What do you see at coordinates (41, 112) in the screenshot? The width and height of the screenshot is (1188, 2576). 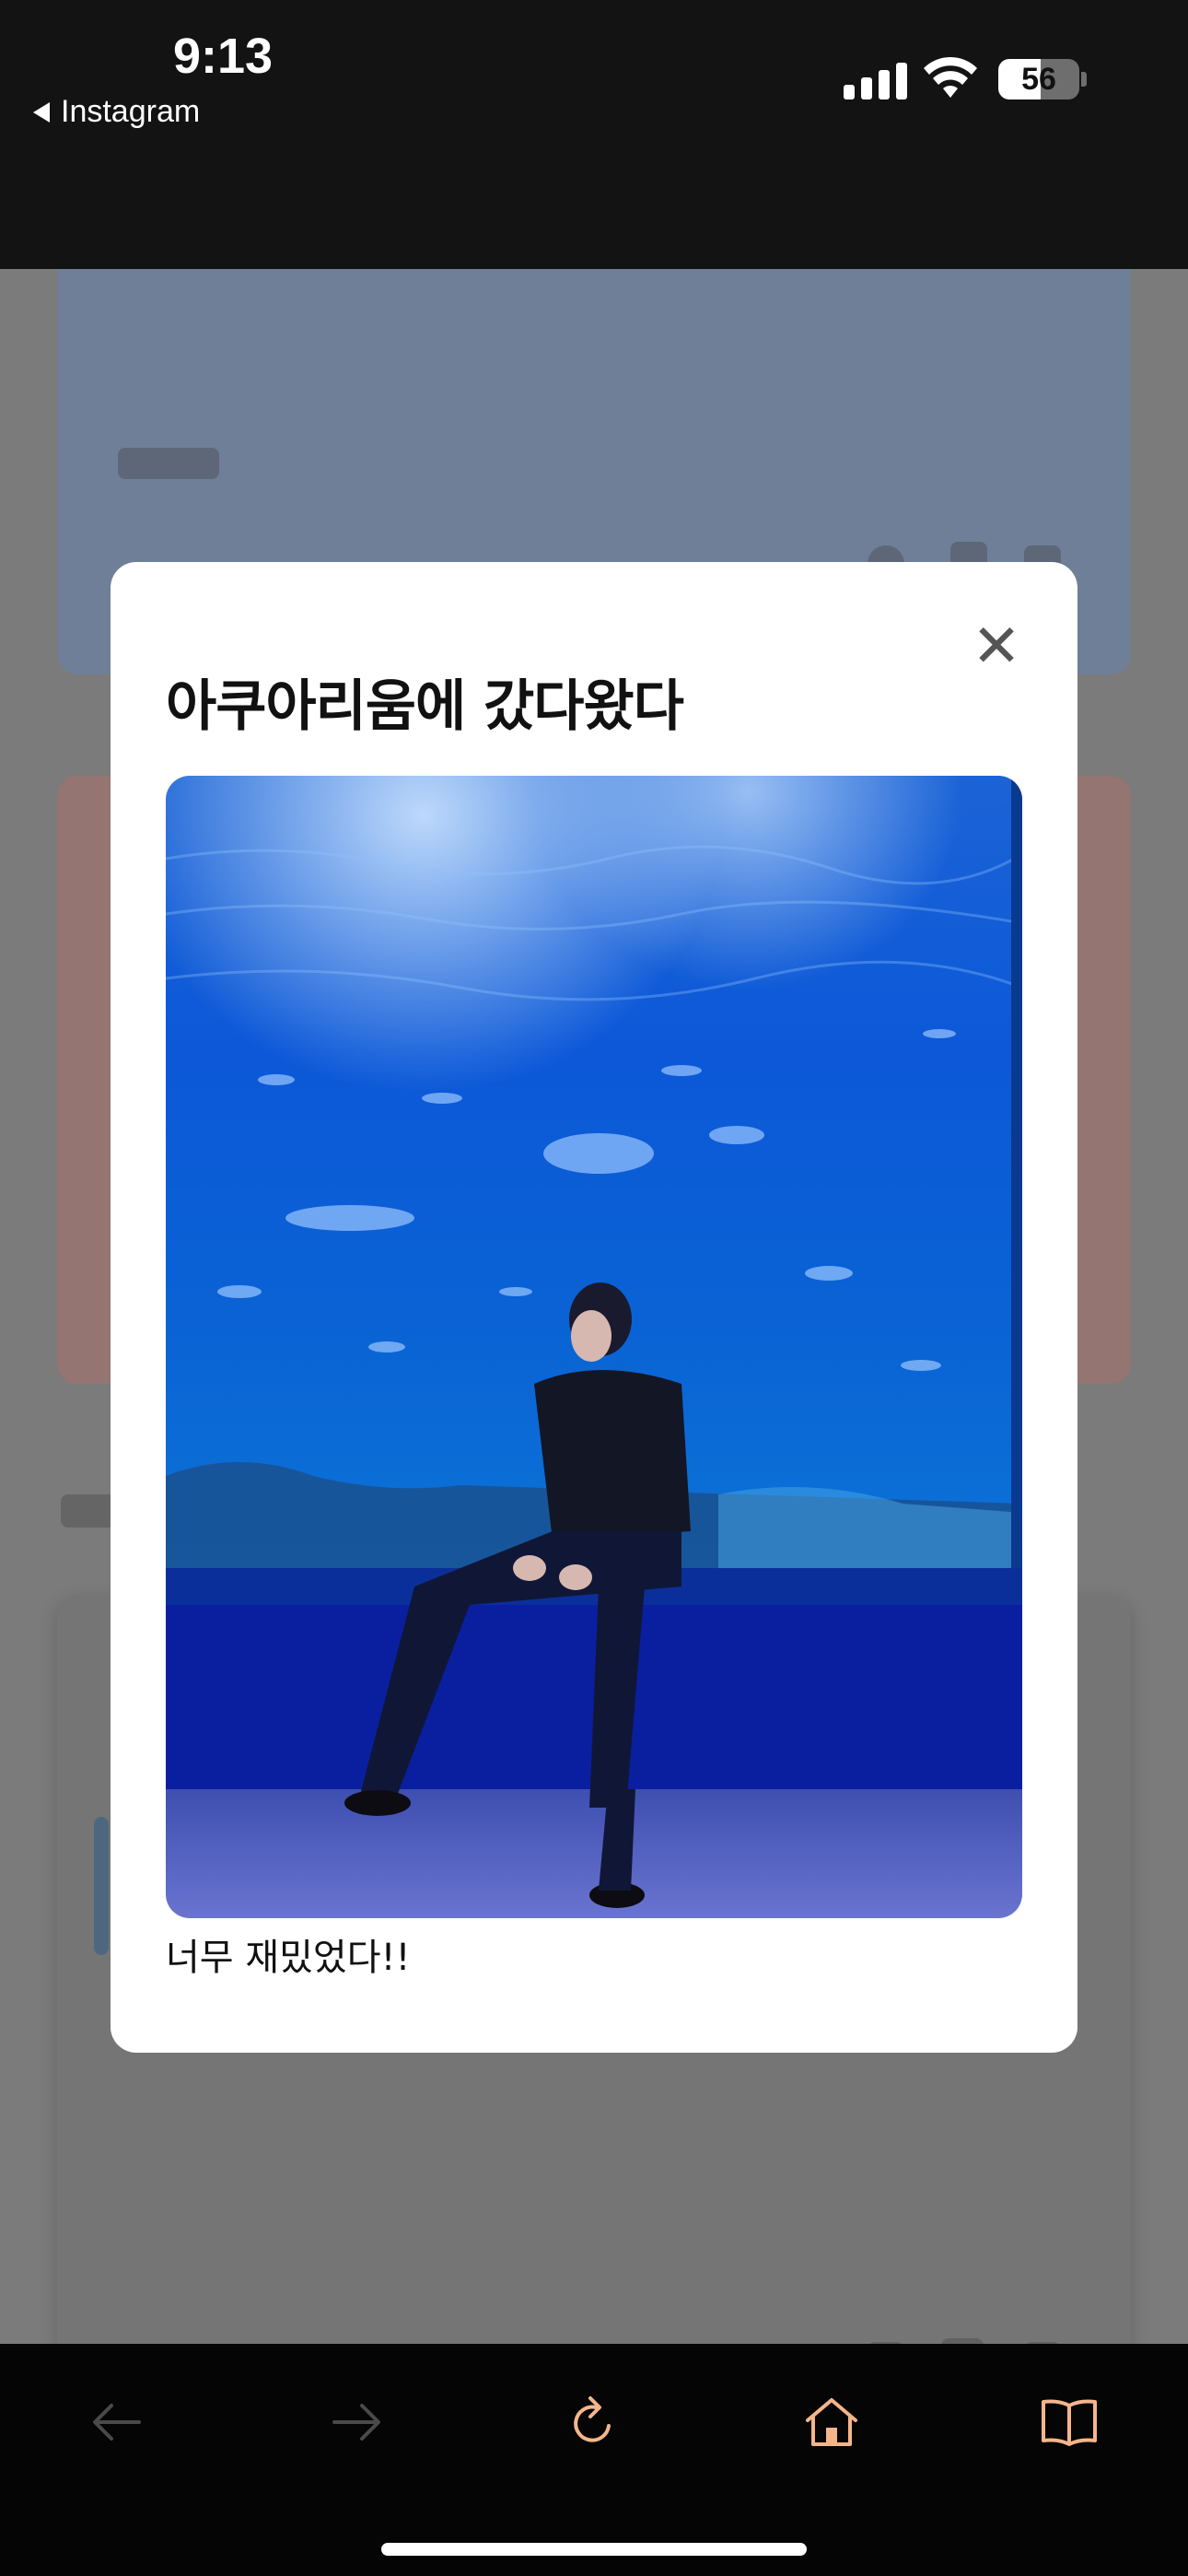 I see `back-triangle-icon` at bounding box center [41, 112].